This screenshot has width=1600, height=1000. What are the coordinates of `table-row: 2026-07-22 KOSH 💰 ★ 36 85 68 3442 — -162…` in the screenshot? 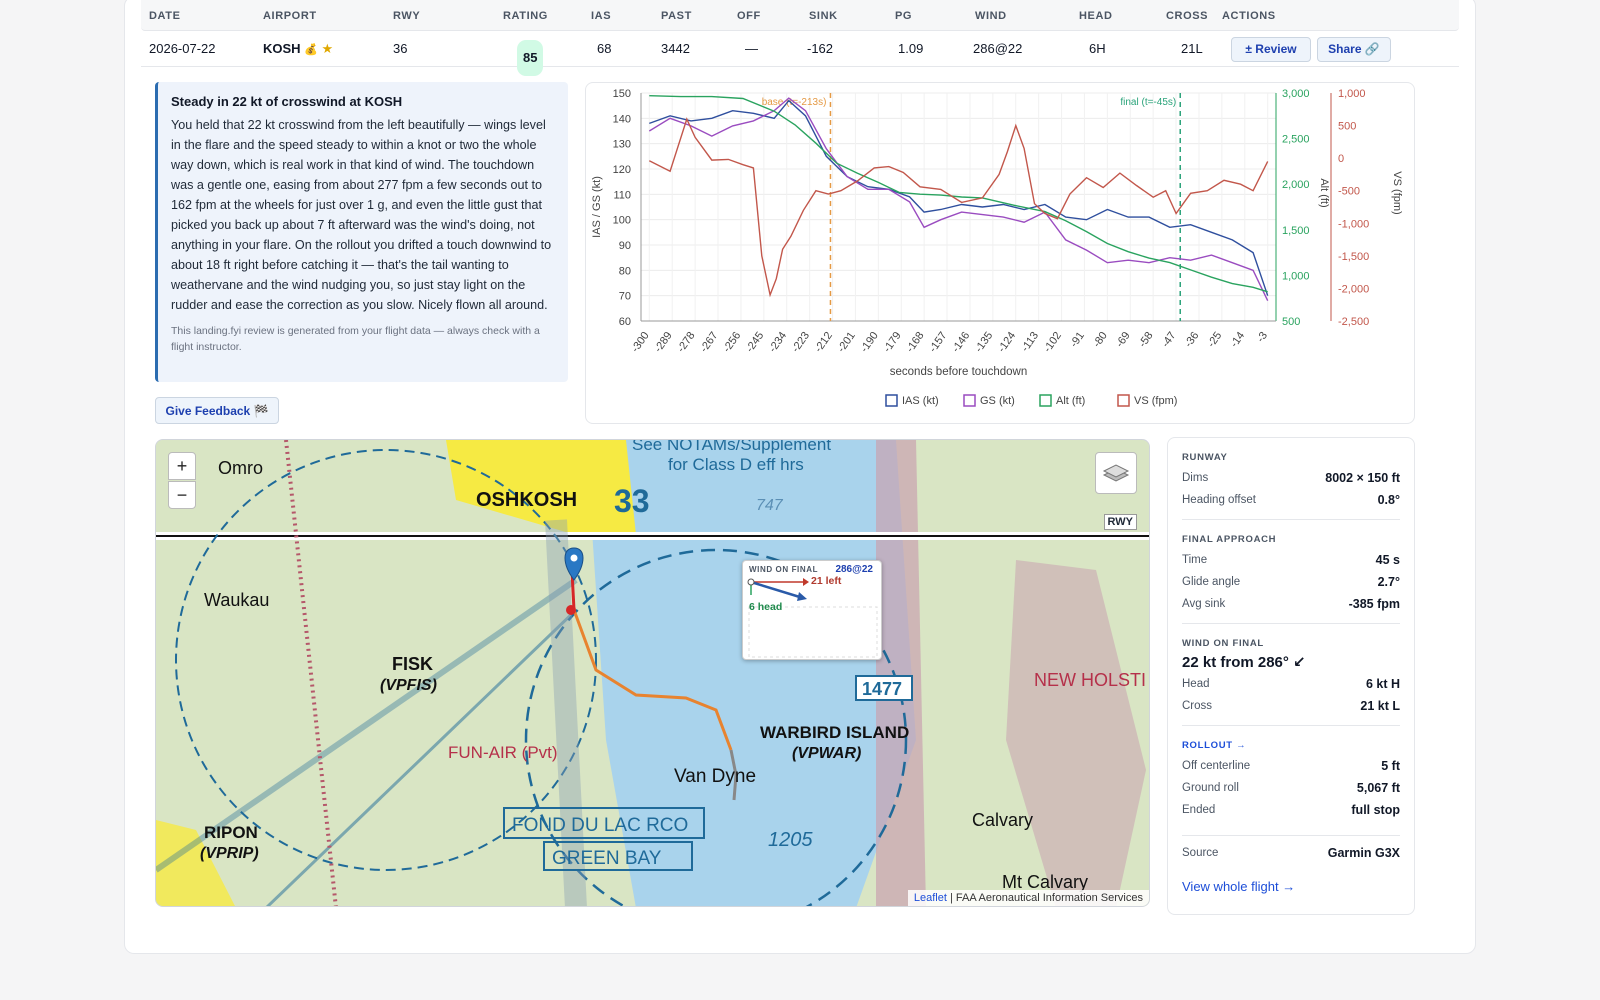 It's located at (800, 53).